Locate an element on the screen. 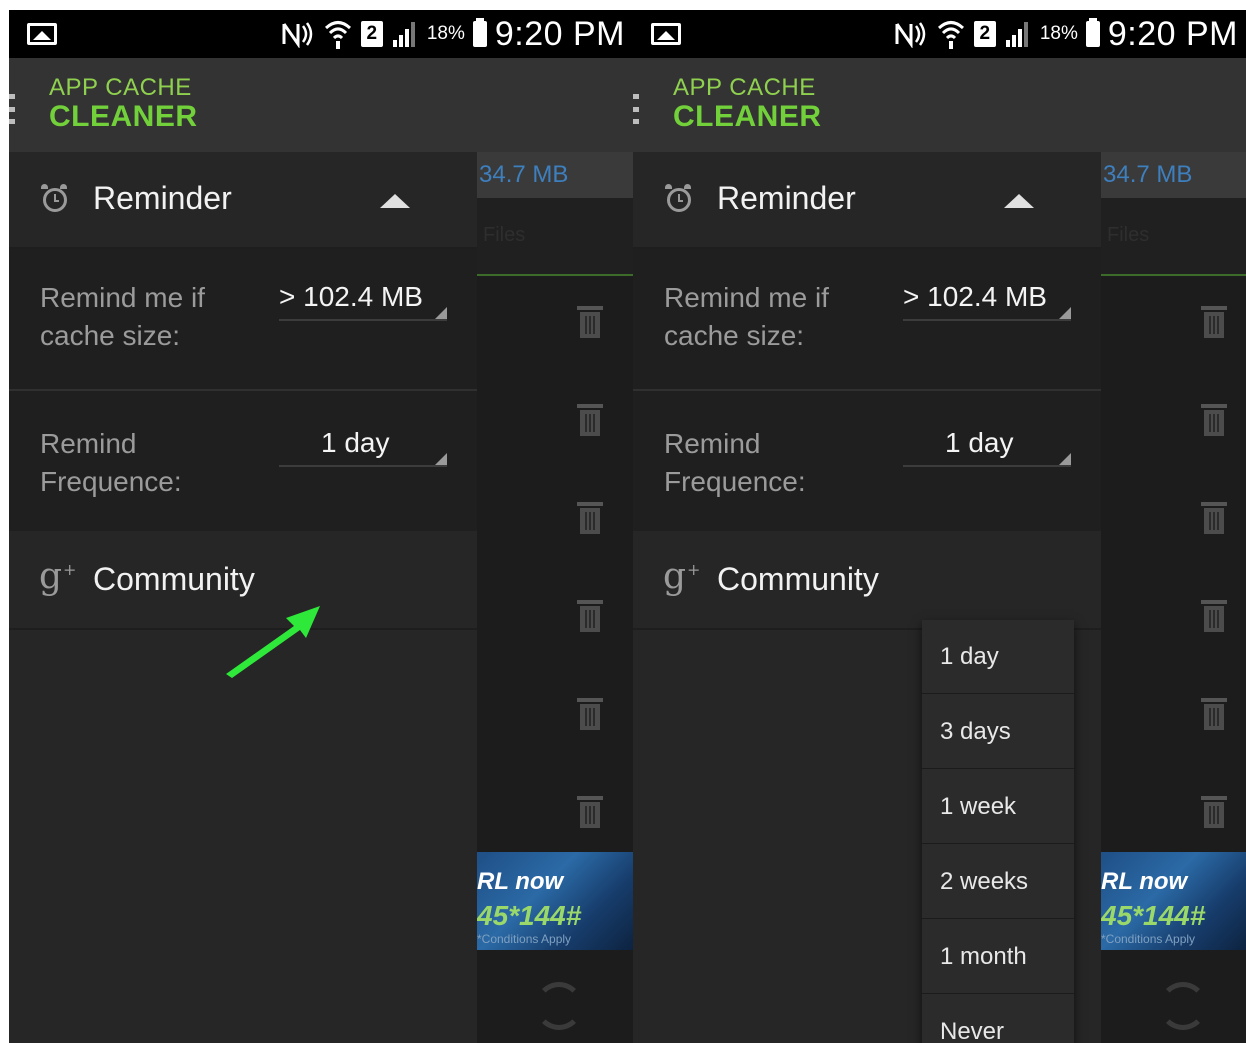 The image size is (1246, 1043). frequency-option: 2 weeks is located at coordinates (998, 882).